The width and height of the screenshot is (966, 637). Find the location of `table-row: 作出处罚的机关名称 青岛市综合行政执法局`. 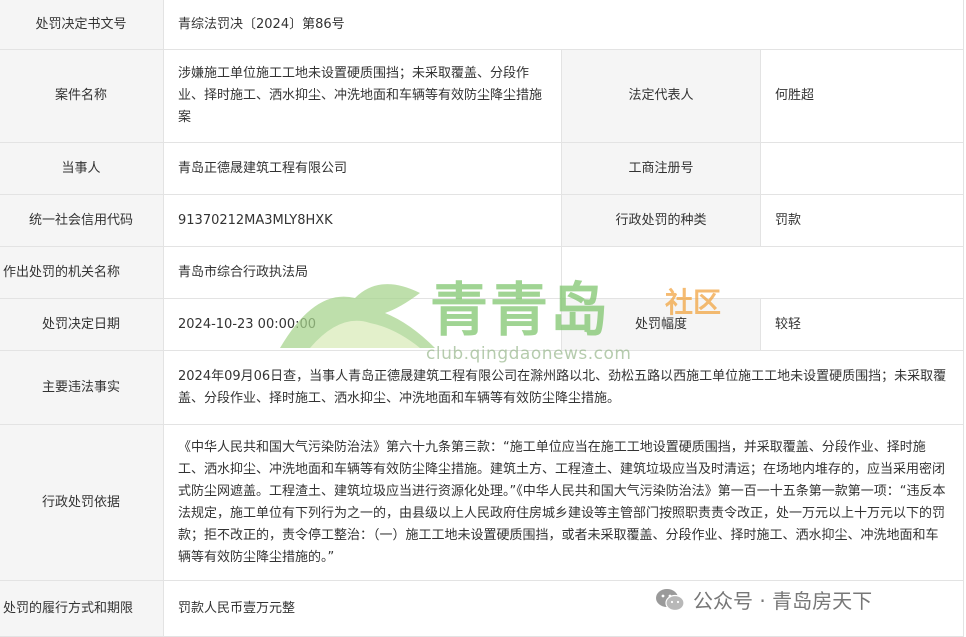

table-row: 作出处罚的机关名称 青岛市综合行政执法局 is located at coordinates (482, 272).